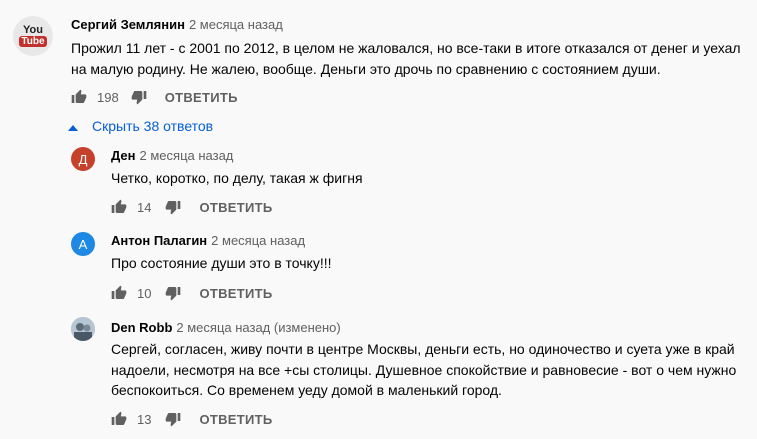 This screenshot has height=439, width=757. I want to click on author-name: Den Robb, so click(141, 327).